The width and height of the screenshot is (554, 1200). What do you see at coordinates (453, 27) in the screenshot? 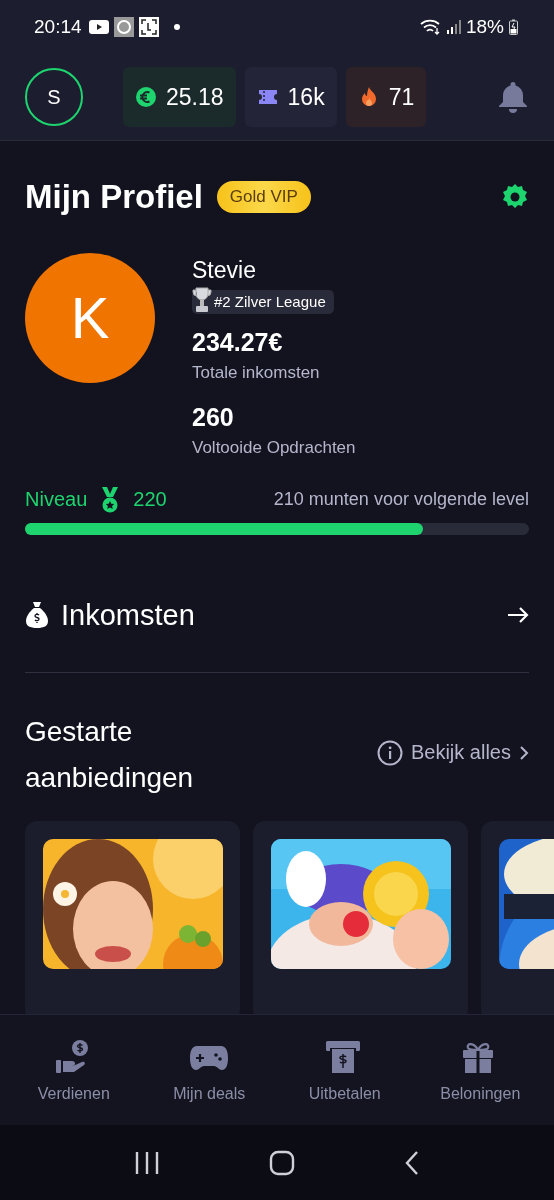
I see `signal-icon` at bounding box center [453, 27].